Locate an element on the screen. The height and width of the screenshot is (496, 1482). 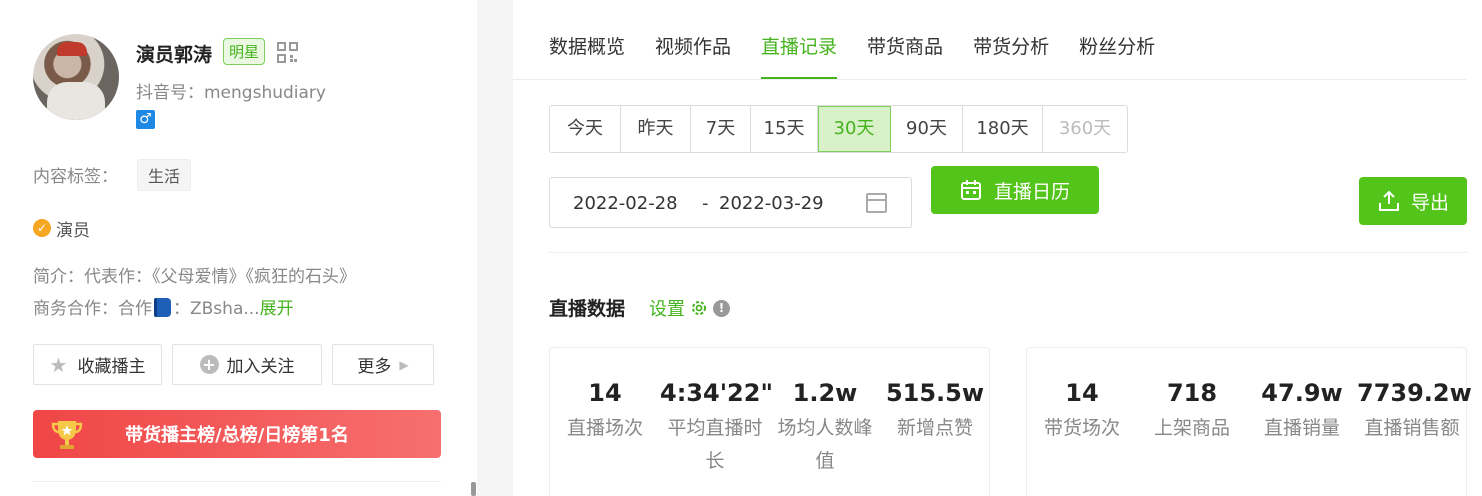
date-end: 2022-03-29 is located at coordinates (771, 203).